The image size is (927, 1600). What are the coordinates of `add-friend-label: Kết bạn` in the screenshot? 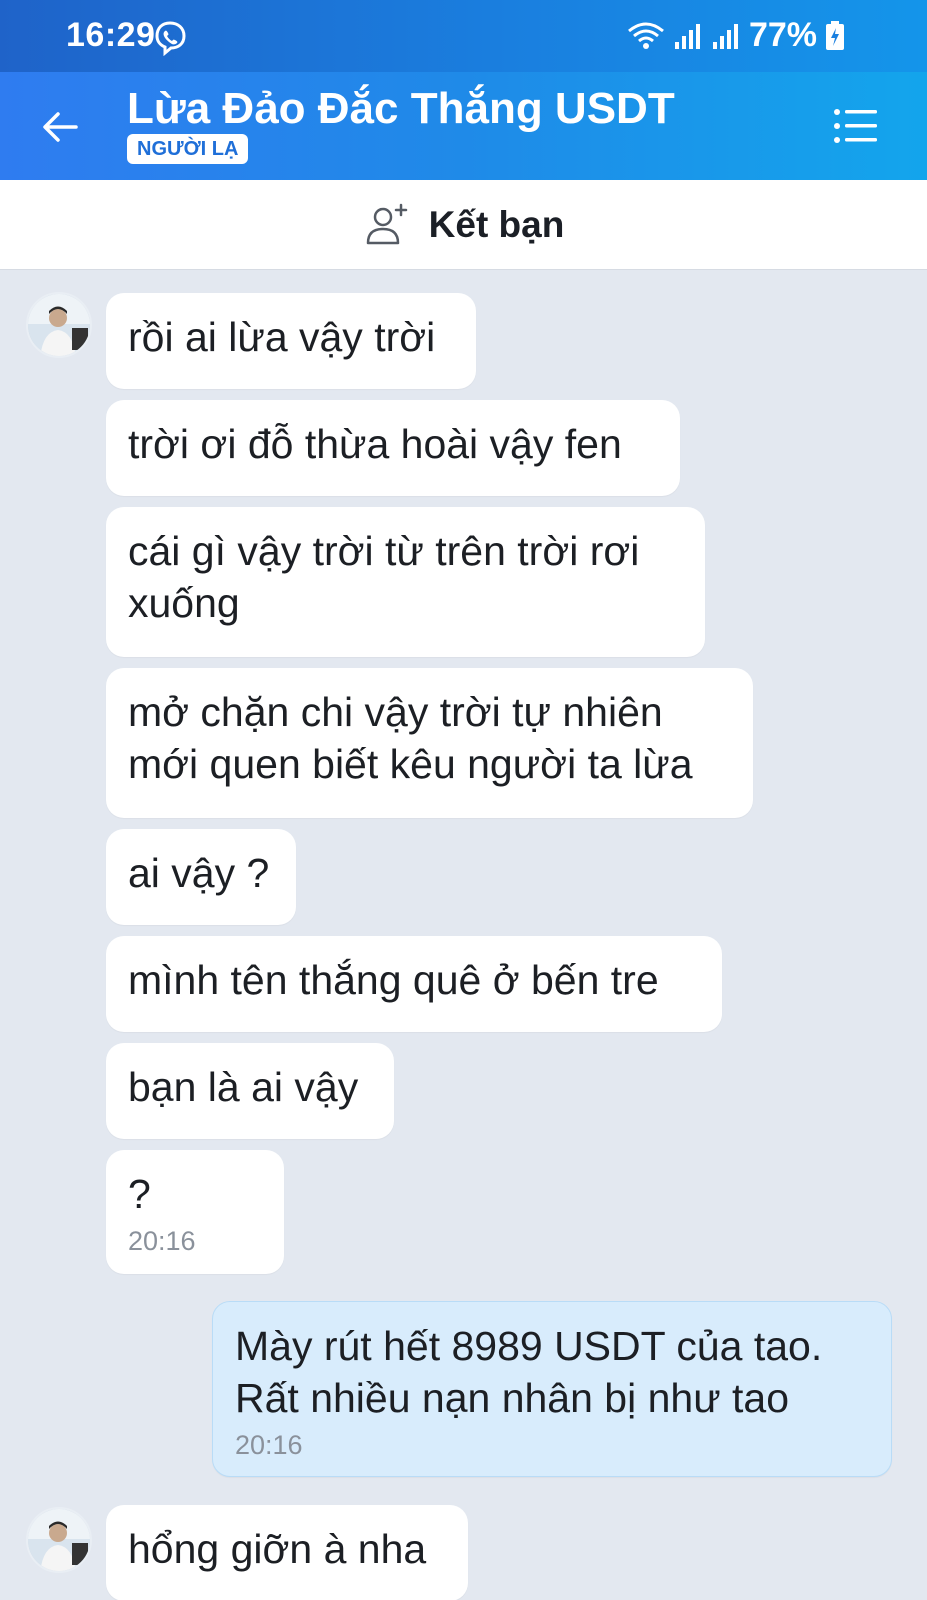 It's located at (496, 224).